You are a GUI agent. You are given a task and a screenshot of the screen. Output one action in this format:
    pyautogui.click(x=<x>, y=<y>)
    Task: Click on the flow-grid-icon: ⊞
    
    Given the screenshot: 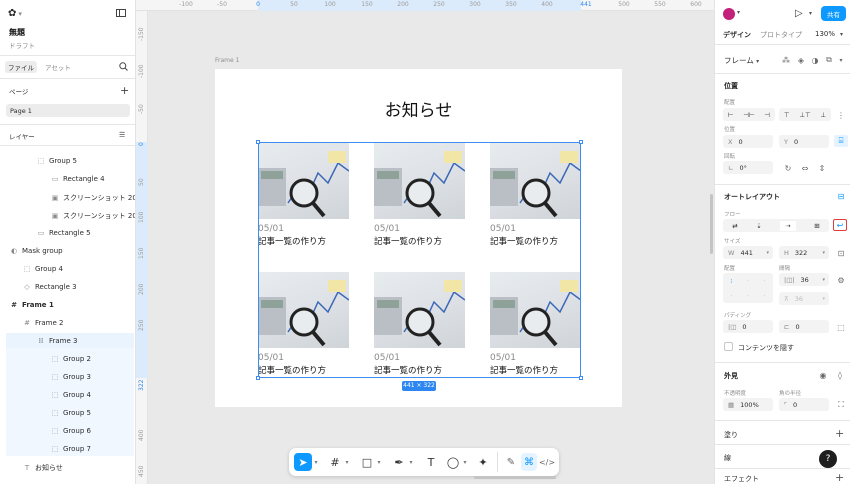 What is the action you would take?
    pyautogui.click(x=816, y=226)
    